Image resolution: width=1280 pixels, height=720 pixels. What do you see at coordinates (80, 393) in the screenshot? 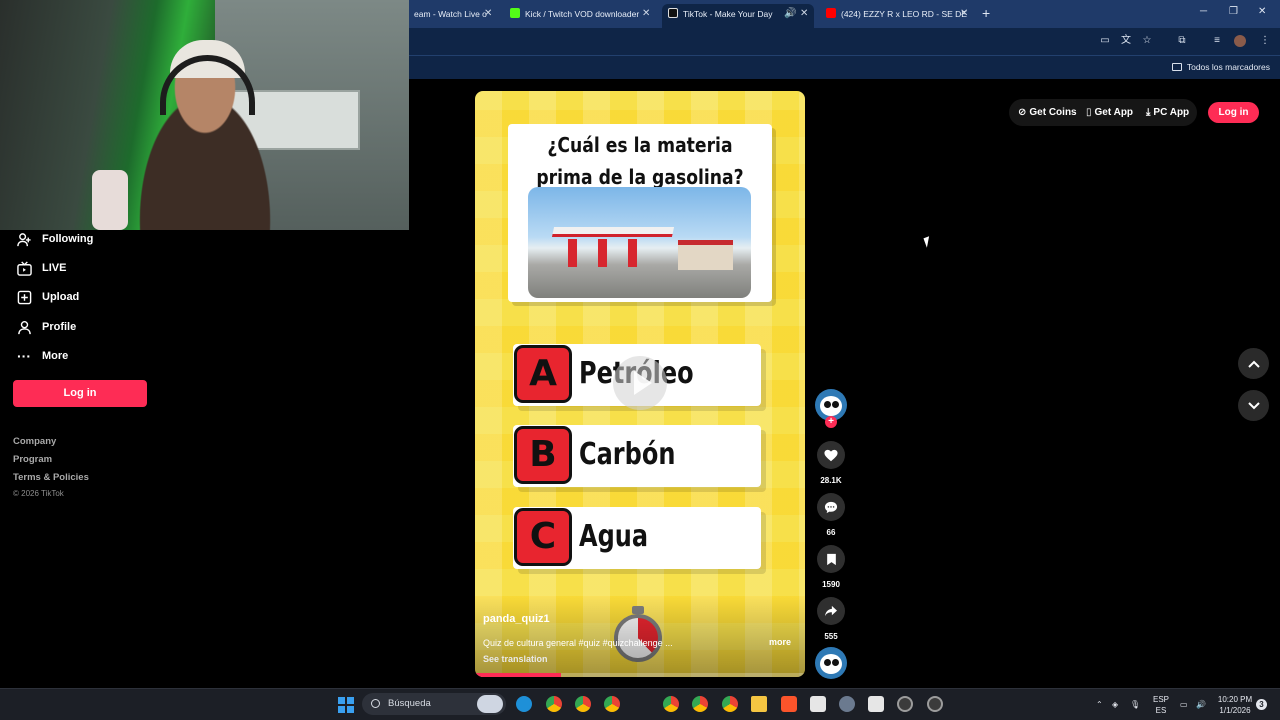
I see `sidebar-login-button: Log in` at bounding box center [80, 393].